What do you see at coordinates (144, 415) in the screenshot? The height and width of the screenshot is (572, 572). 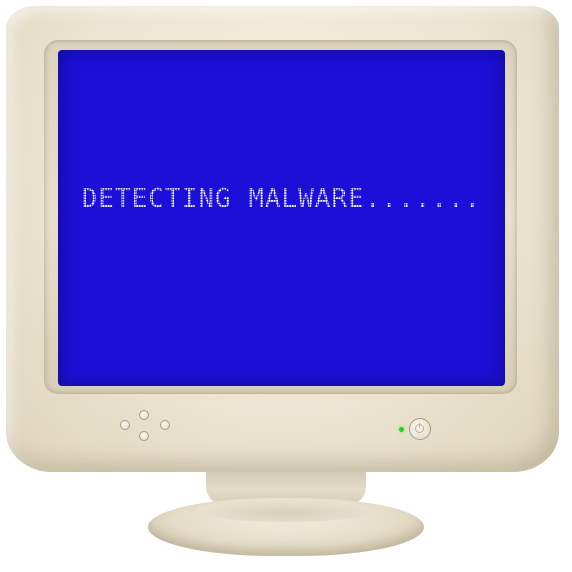 I see `menu-button-top` at bounding box center [144, 415].